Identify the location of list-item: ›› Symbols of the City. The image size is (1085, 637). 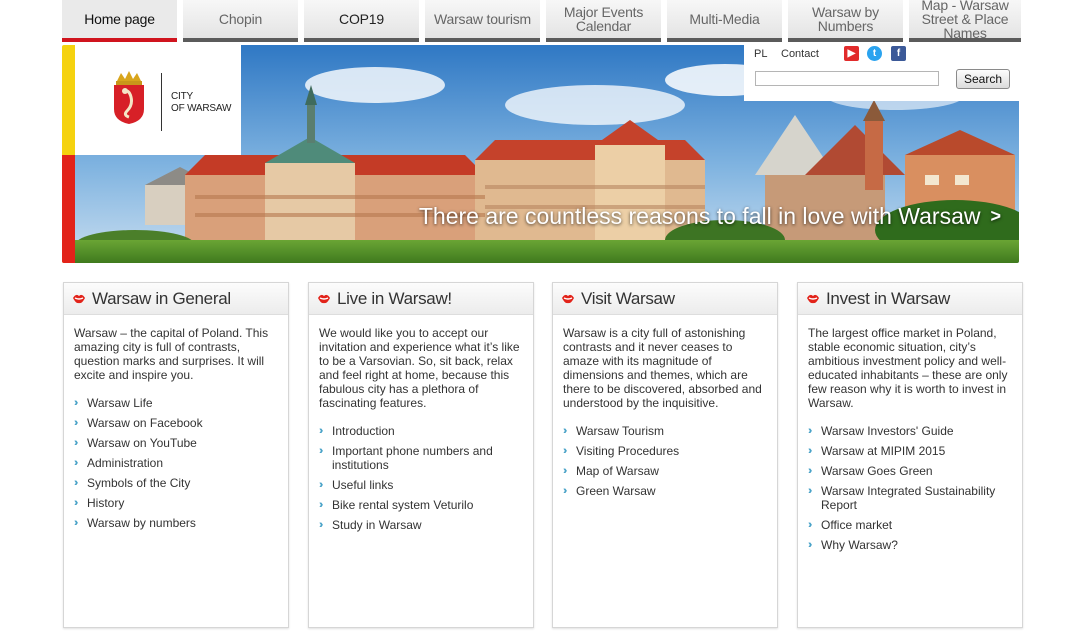
(176, 483).